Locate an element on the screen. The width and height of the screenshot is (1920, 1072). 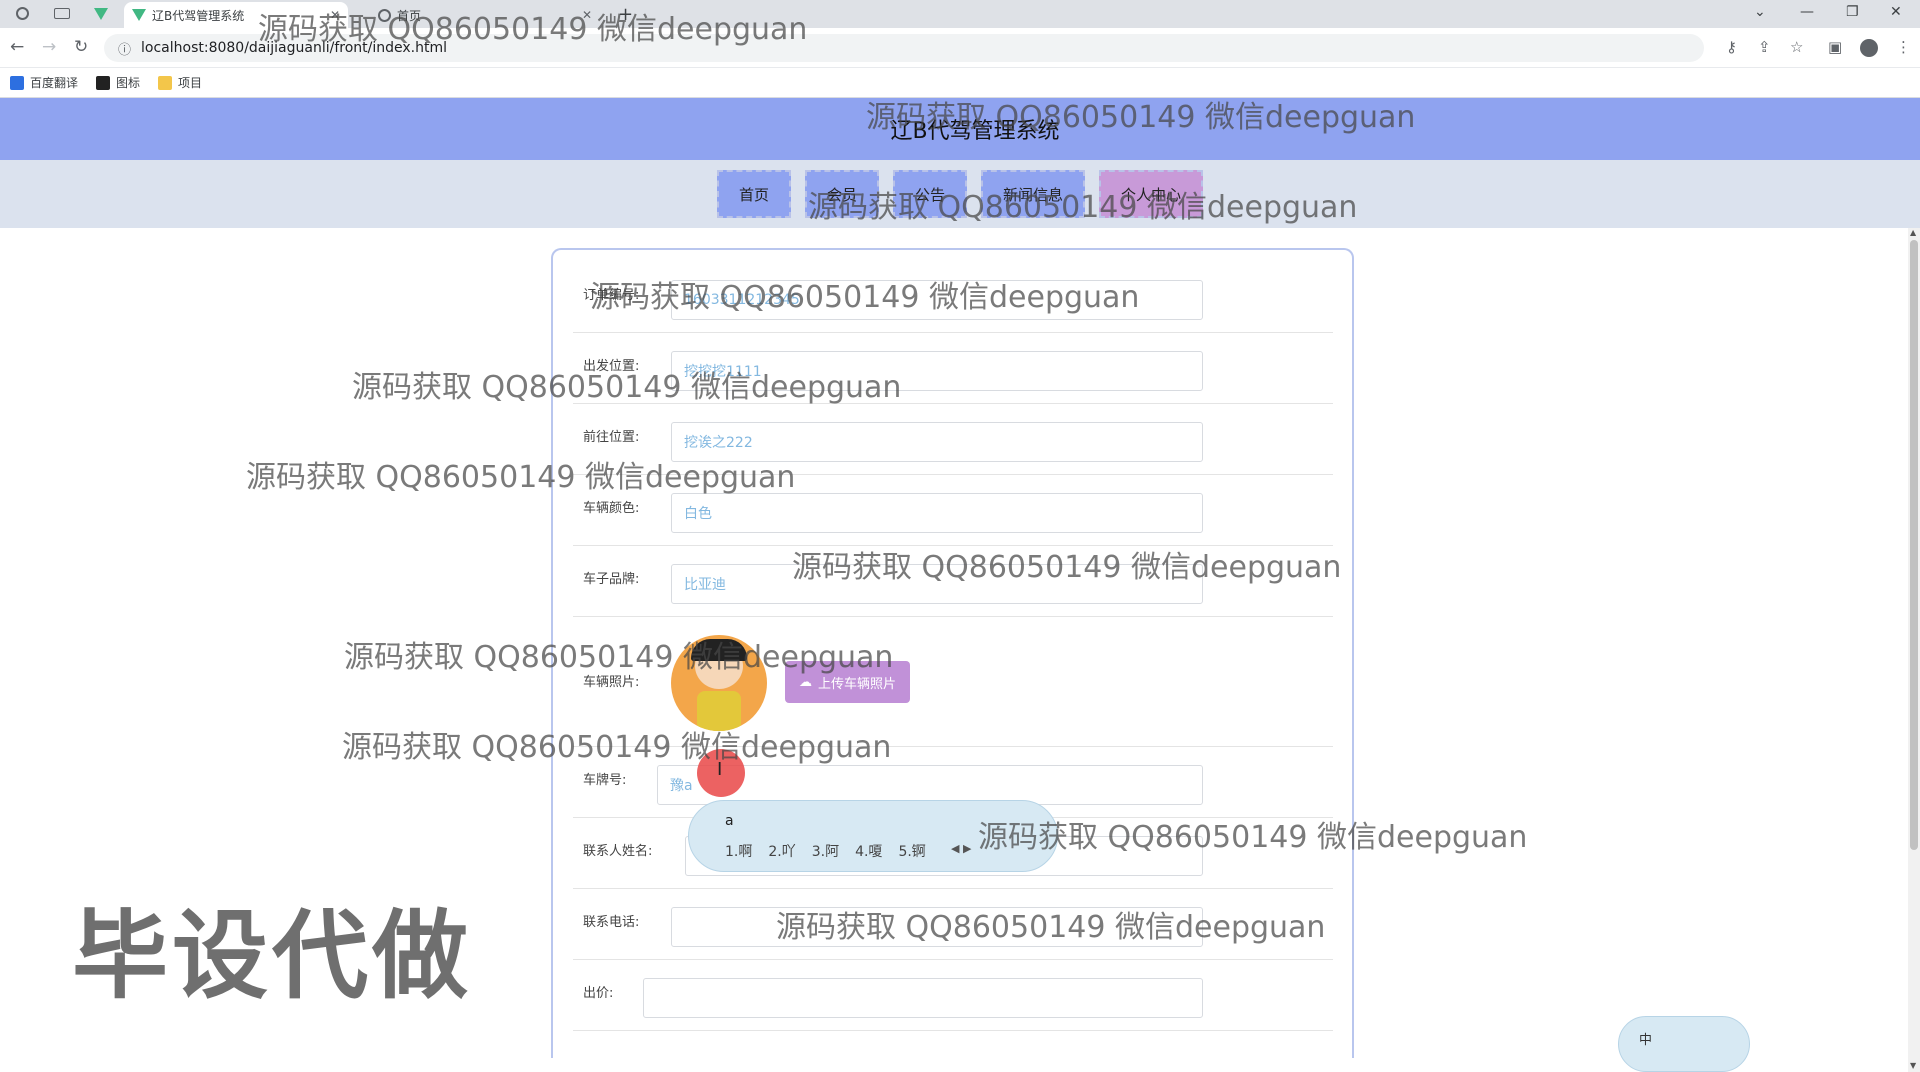
ime-candidates: 1.啊 2.吖 3.阿 4.嗄 5.锕 is located at coordinates (825, 851).